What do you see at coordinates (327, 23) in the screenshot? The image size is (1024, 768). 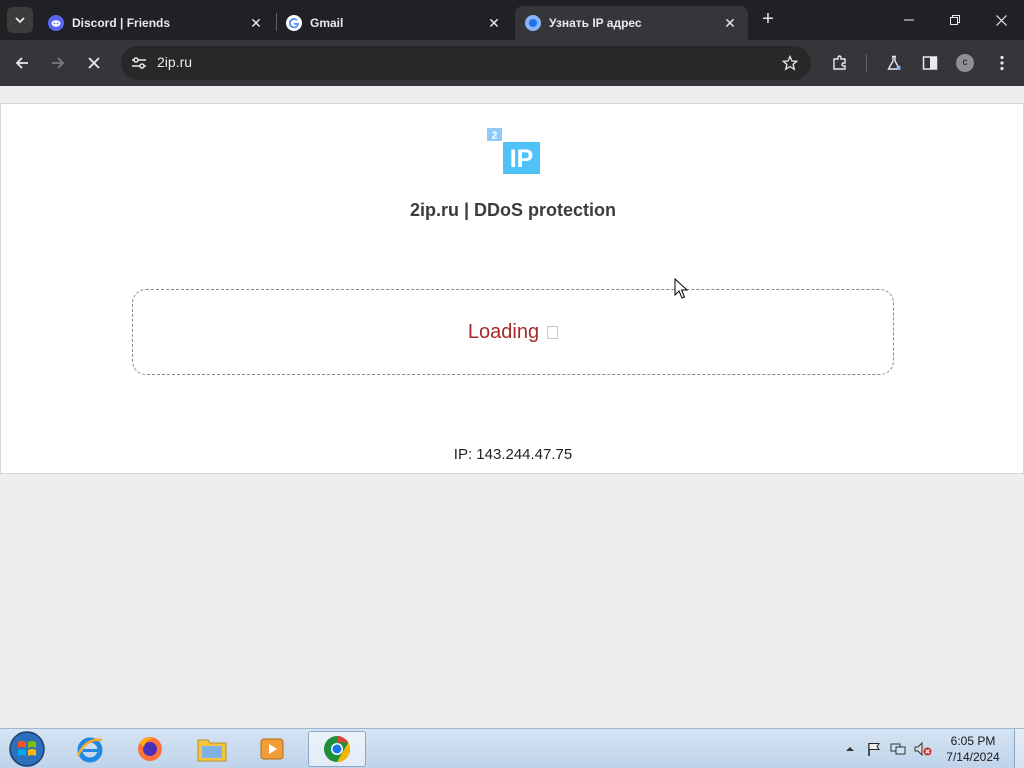 I see `tab-title: Gmail` at bounding box center [327, 23].